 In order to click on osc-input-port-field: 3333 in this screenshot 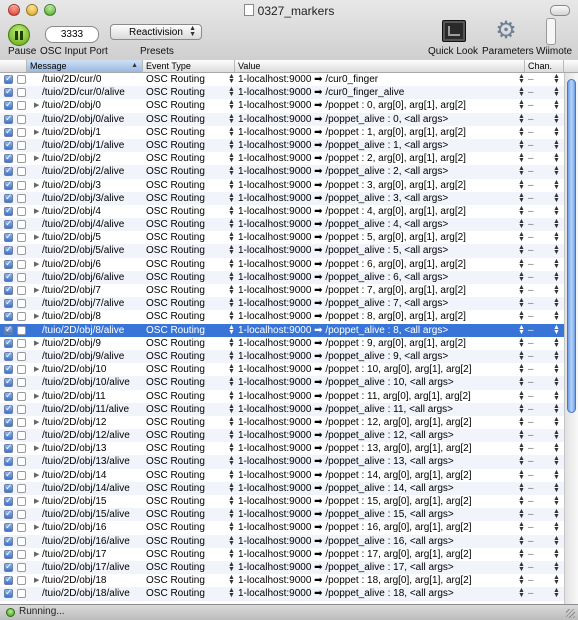, I will do `click(72, 34)`.